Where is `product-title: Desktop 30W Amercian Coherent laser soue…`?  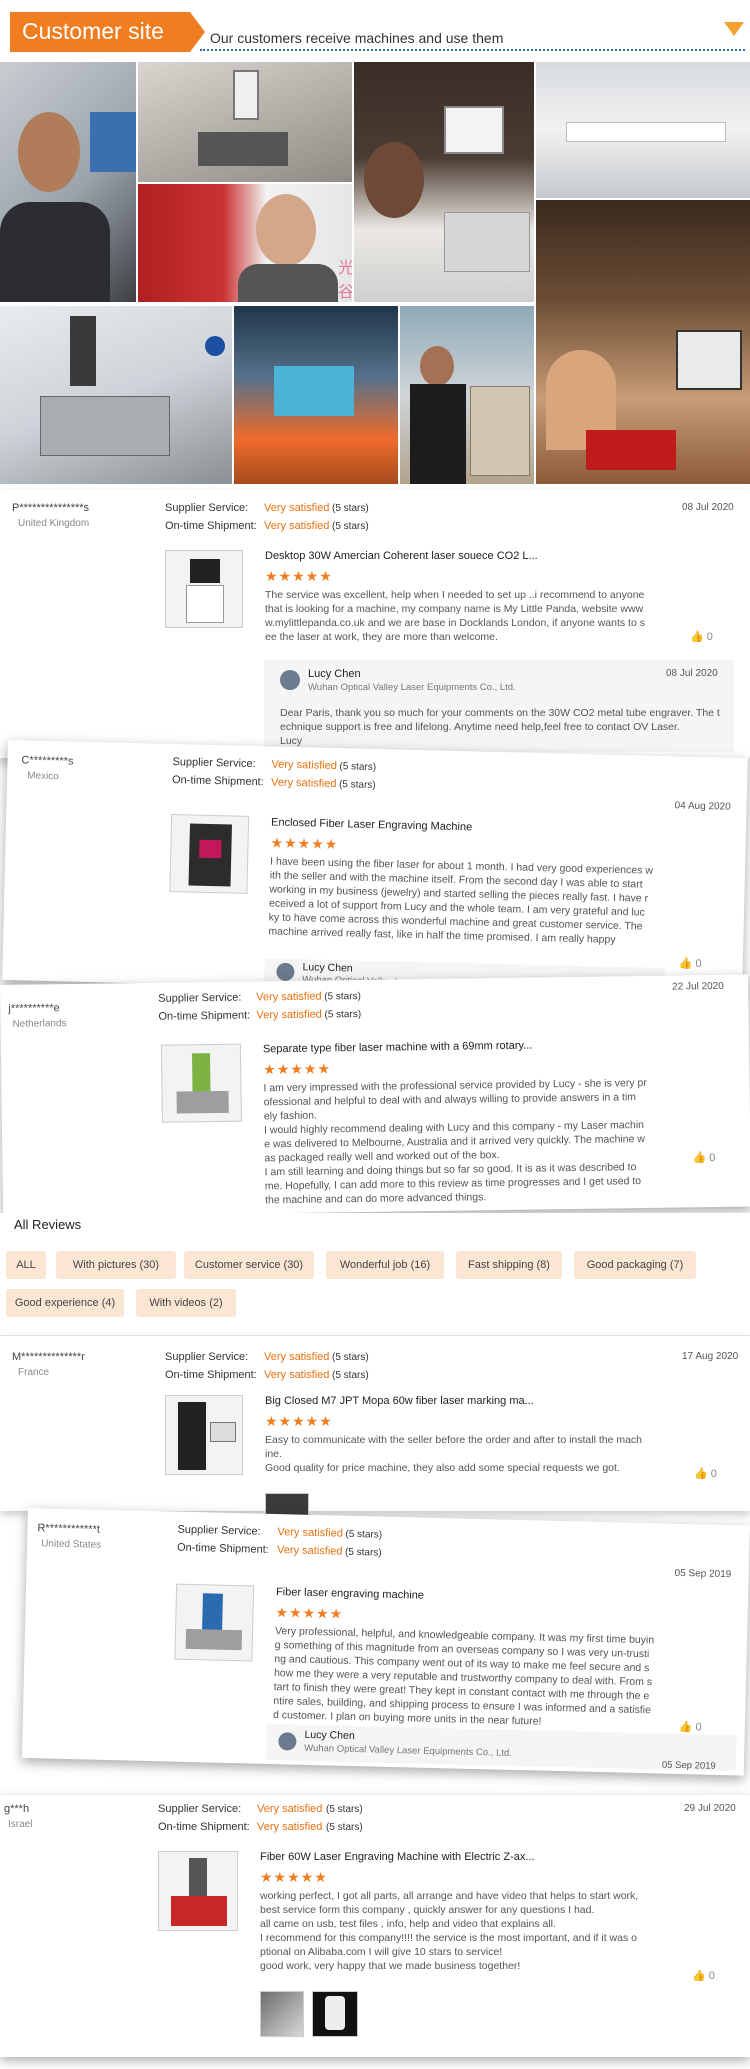
product-title: Desktop 30W Amercian Coherent laser soue… is located at coordinates (401, 556).